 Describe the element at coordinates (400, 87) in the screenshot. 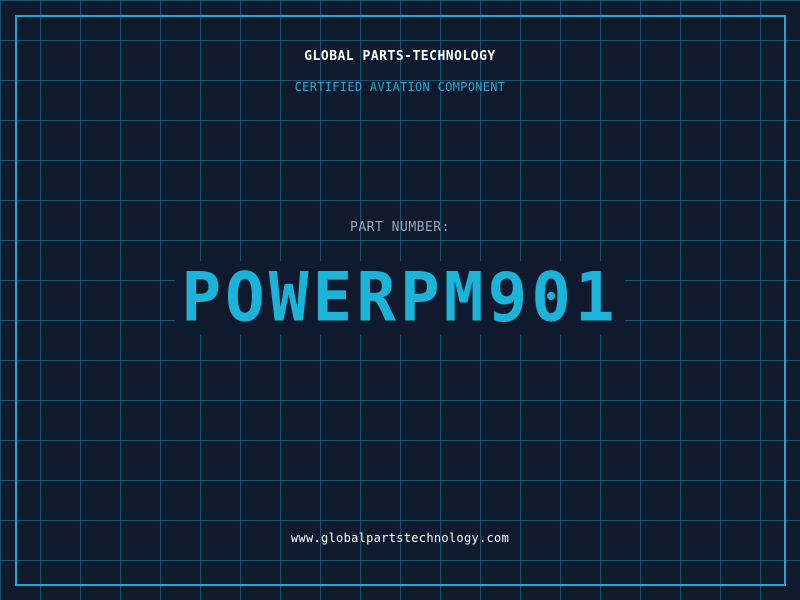

I see `certification-subtitle: CERTIFIED AVIATION COMPONENT` at that location.